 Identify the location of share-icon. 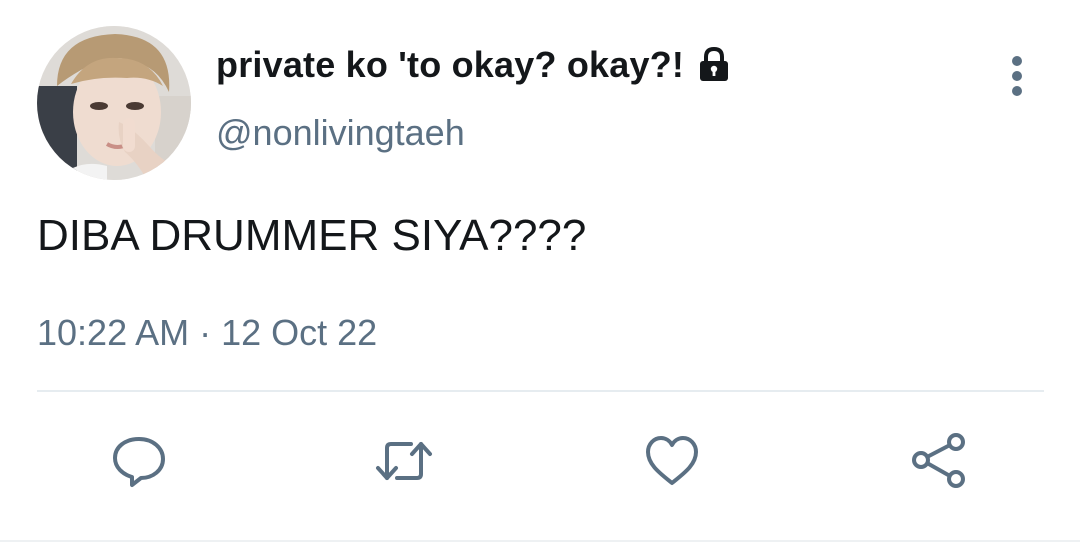
(939, 463).